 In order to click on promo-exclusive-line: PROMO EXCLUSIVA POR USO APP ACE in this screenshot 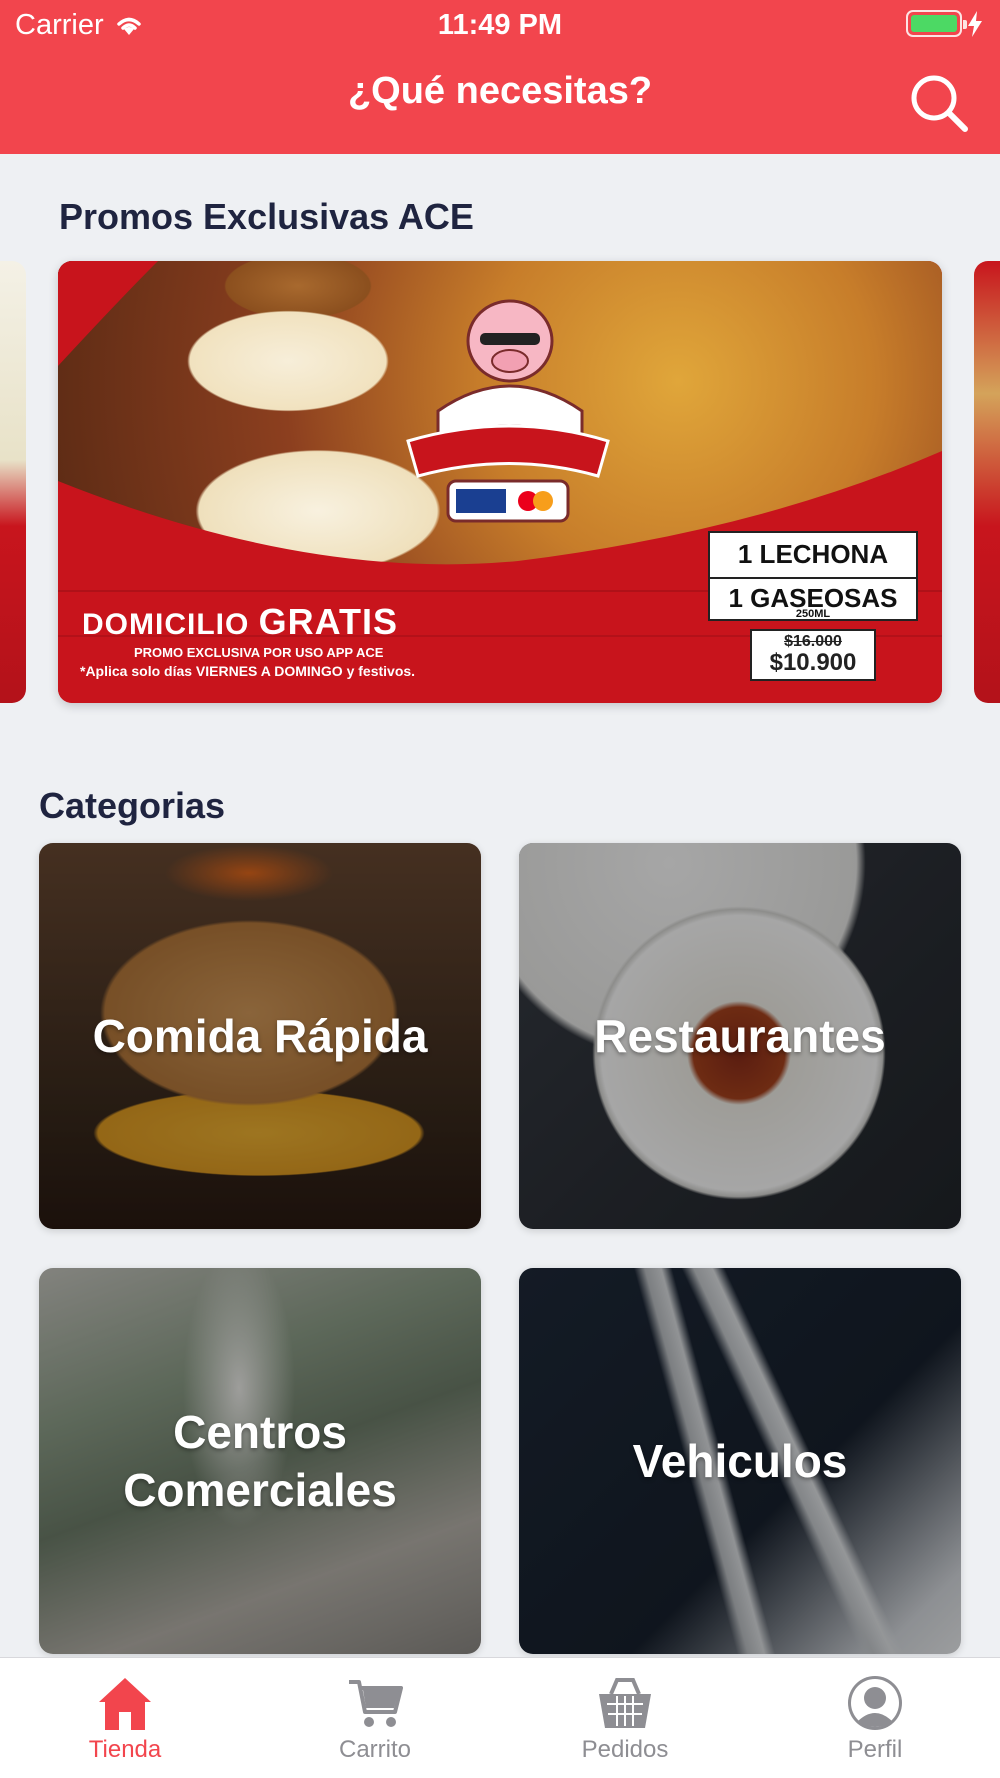, I will do `click(259, 652)`.